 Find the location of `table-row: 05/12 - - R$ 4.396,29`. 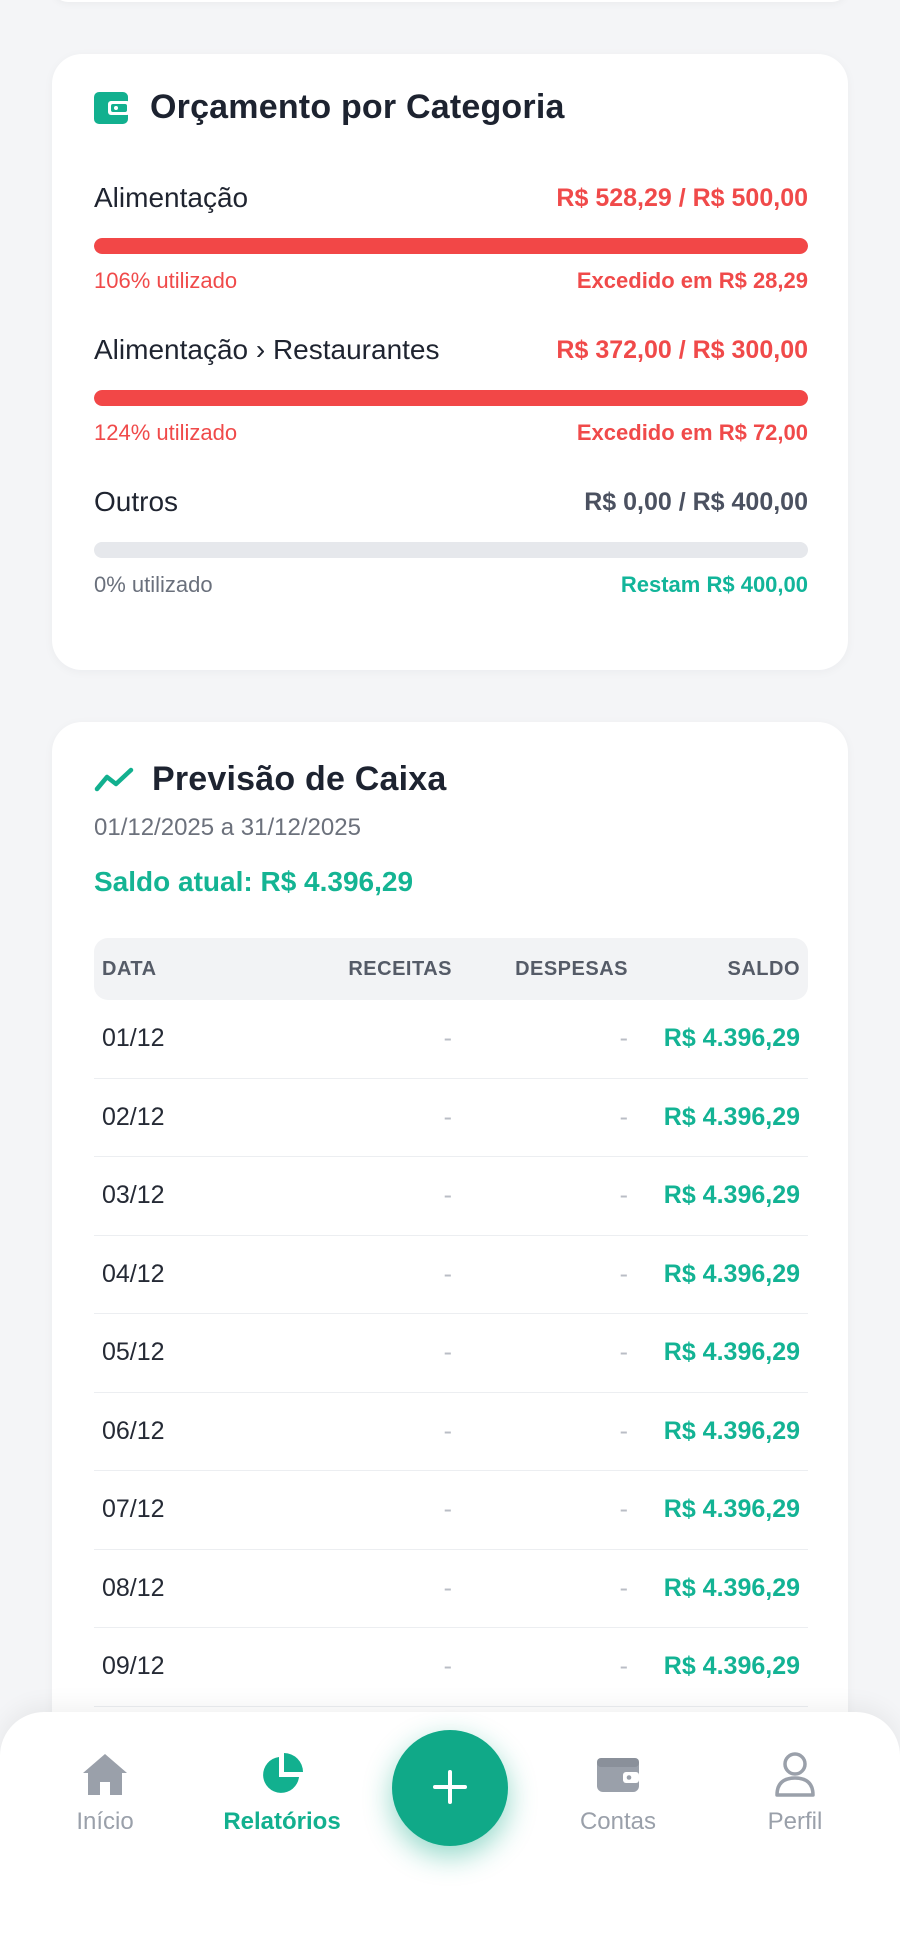

table-row: 05/12 - - R$ 4.396,29 is located at coordinates (451, 1353).